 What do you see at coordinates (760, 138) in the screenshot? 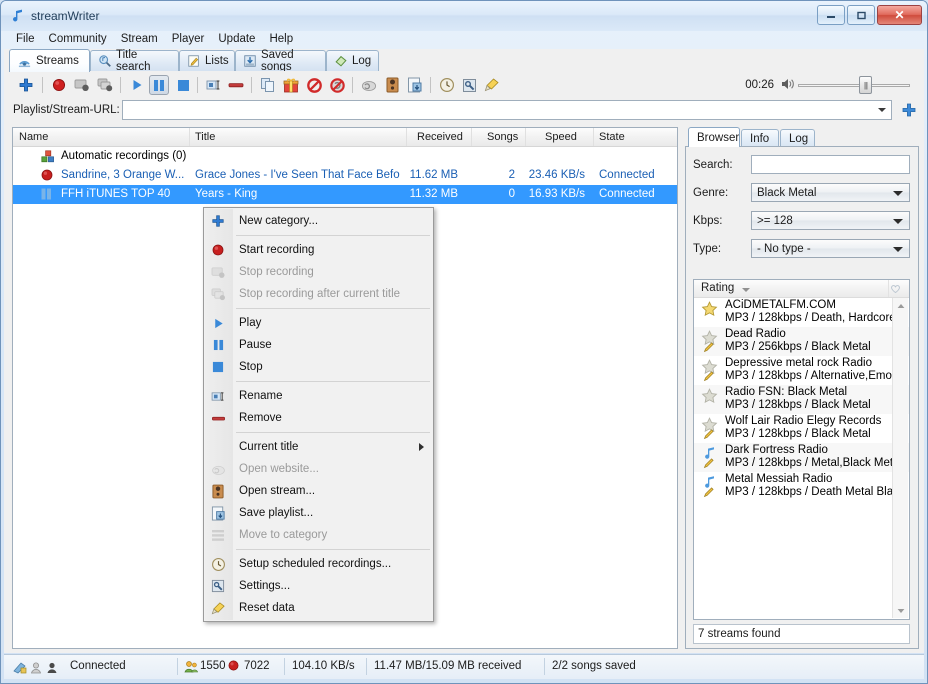
I see `tab-info: Info` at bounding box center [760, 138].